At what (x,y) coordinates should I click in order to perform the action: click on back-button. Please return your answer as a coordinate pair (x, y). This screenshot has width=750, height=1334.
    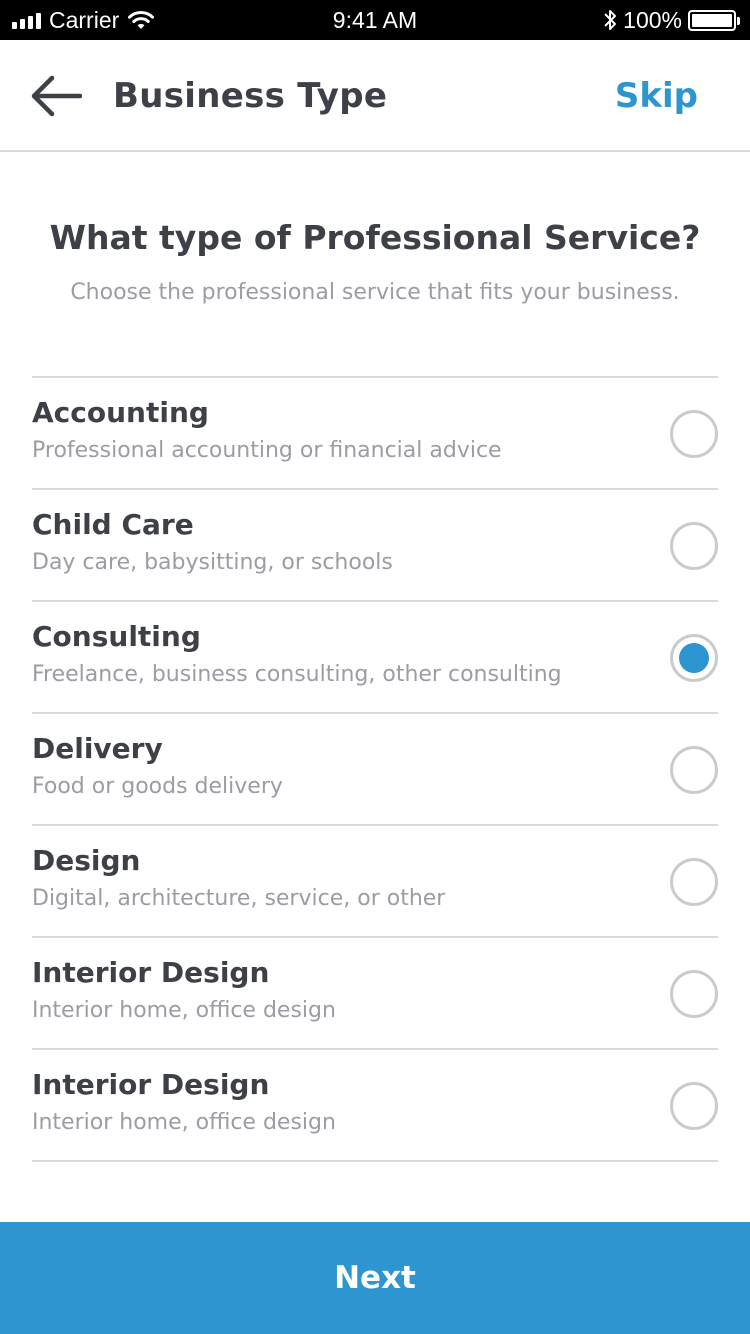
    Looking at the image, I should click on (56, 96).